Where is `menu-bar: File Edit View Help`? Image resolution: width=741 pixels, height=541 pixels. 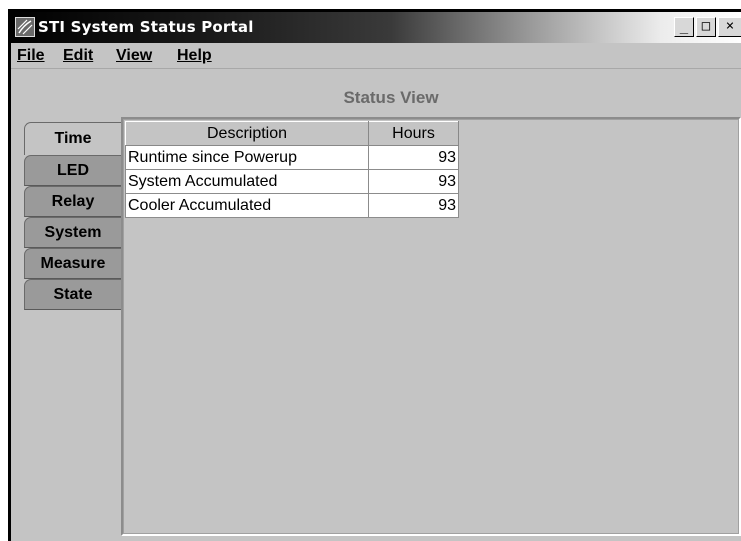
menu-bar: File Edit View Help is located at coordinates (376, 56).